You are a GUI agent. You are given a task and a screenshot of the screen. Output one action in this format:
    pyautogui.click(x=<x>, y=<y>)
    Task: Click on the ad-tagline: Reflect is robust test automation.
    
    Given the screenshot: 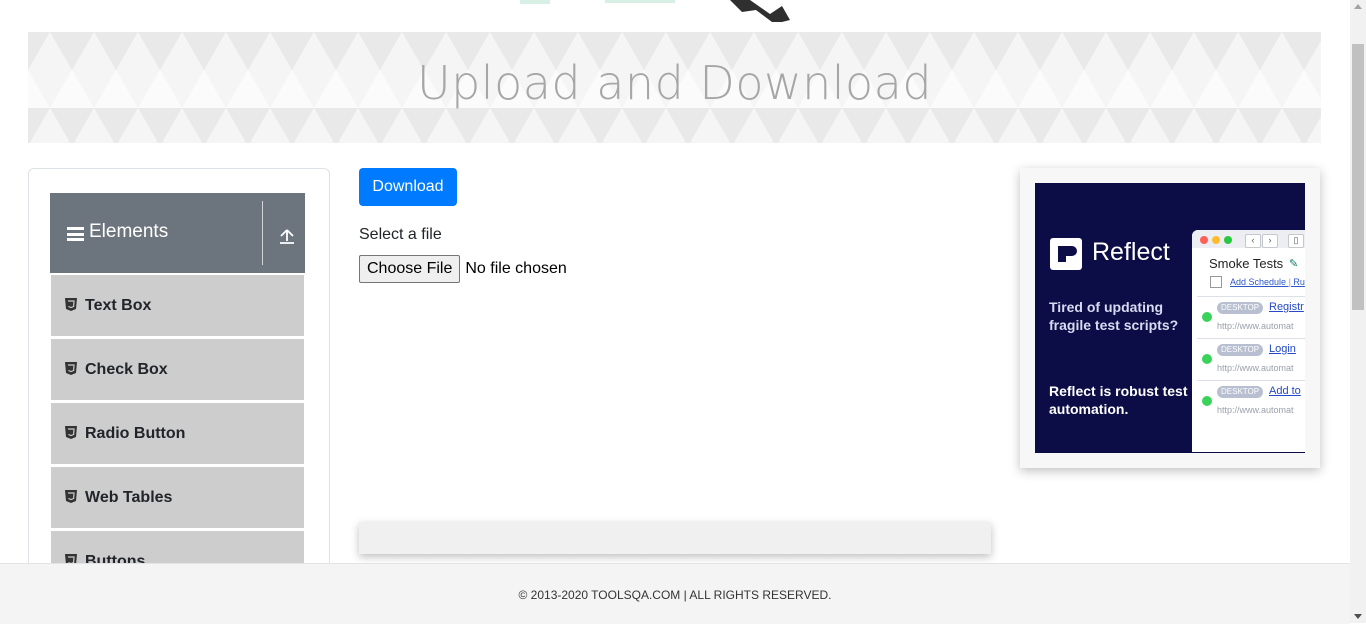 What is the action you would take?
    pyautogui.click(x=1118, y=400)
    